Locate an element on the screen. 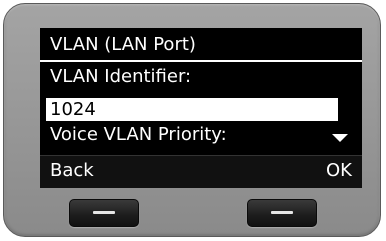 The height and width of the screenshot is (241, 386). title-separator is located at coordinates (201, 61).